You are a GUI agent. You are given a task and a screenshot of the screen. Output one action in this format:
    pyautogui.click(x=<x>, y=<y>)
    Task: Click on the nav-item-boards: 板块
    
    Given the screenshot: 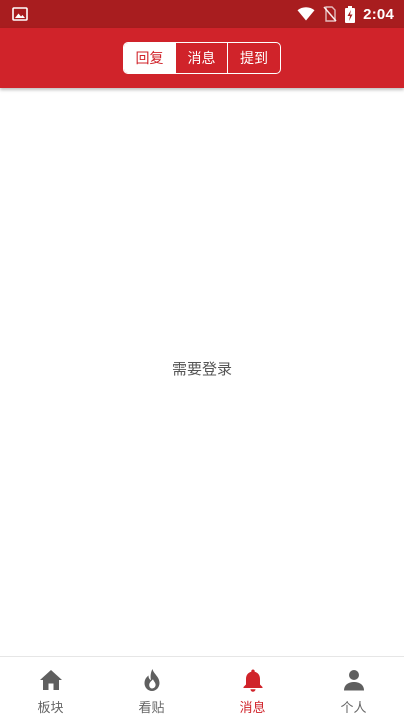 What is the action you would take?
    pyautogui.click(x=50, y=688)
    